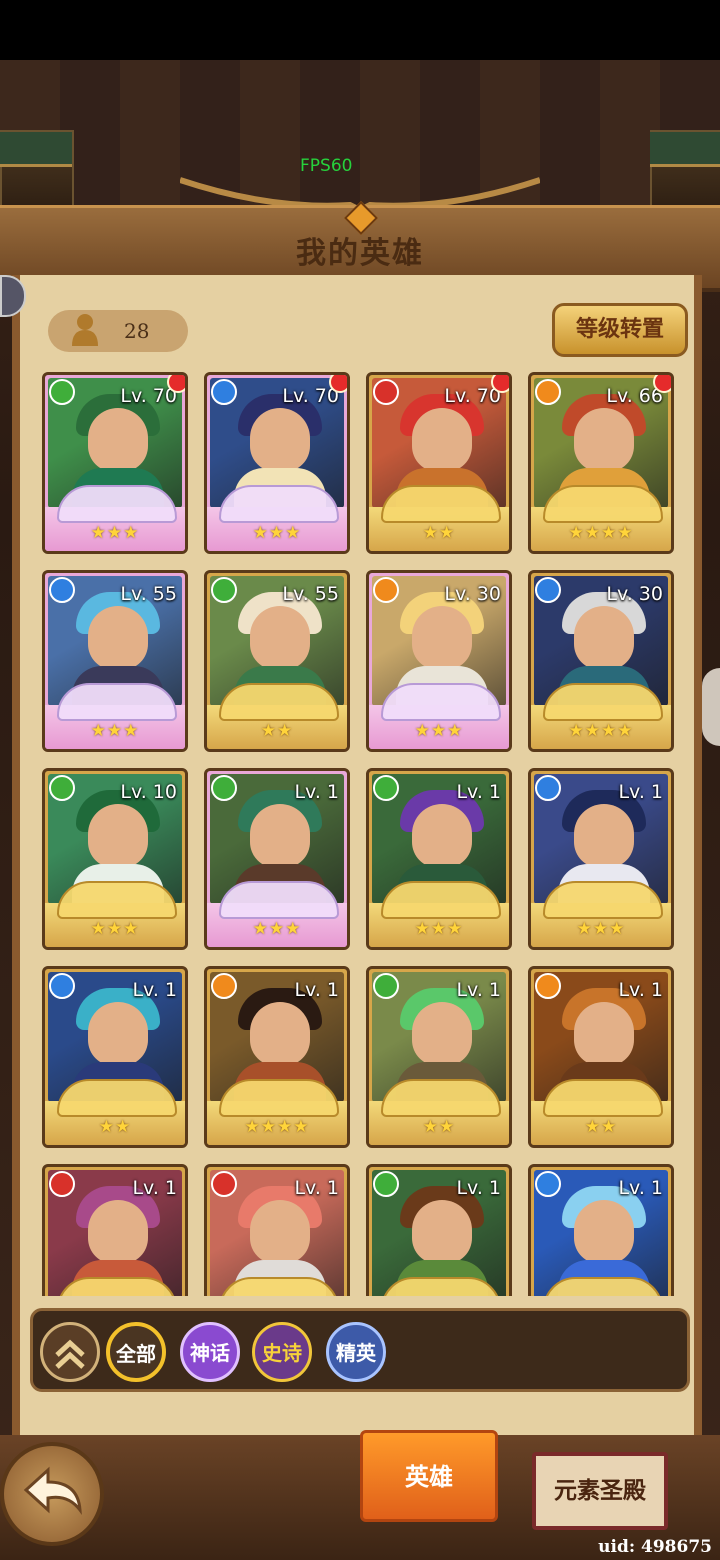 This screenshot has height=1560, width=720. I want to click on left-pillar, so click(37, 172).